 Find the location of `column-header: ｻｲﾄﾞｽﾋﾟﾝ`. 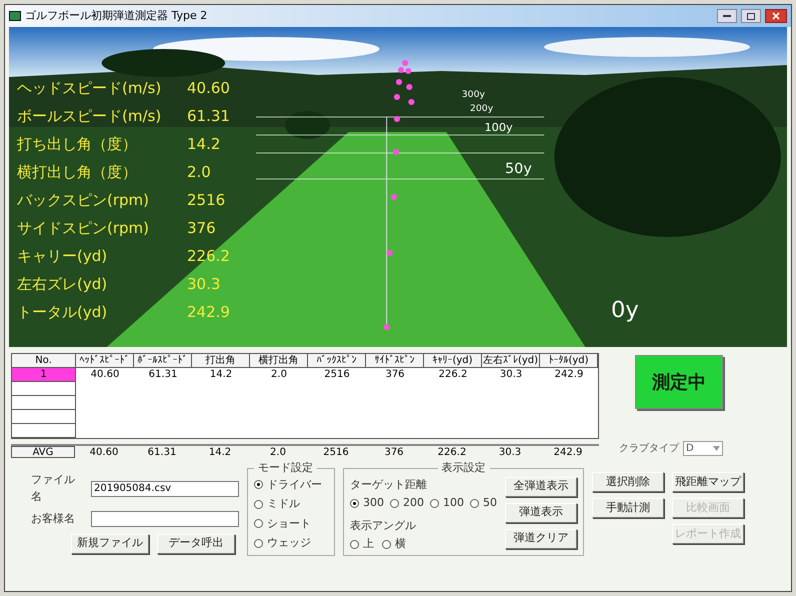

column-header: ｻｲﾄﾞｽﾋﾟﾝ is located at coordinates (395, 361).